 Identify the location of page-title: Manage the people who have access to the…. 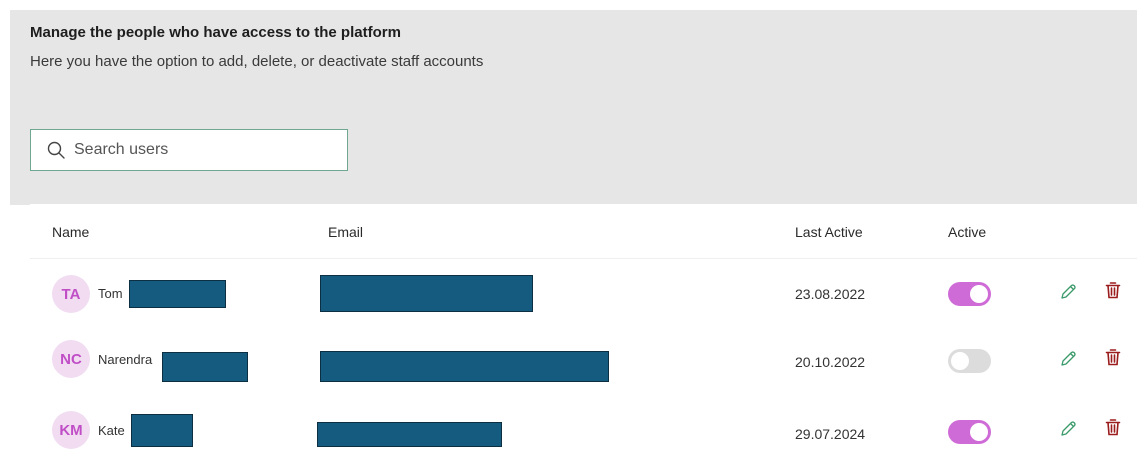
(215, 32).